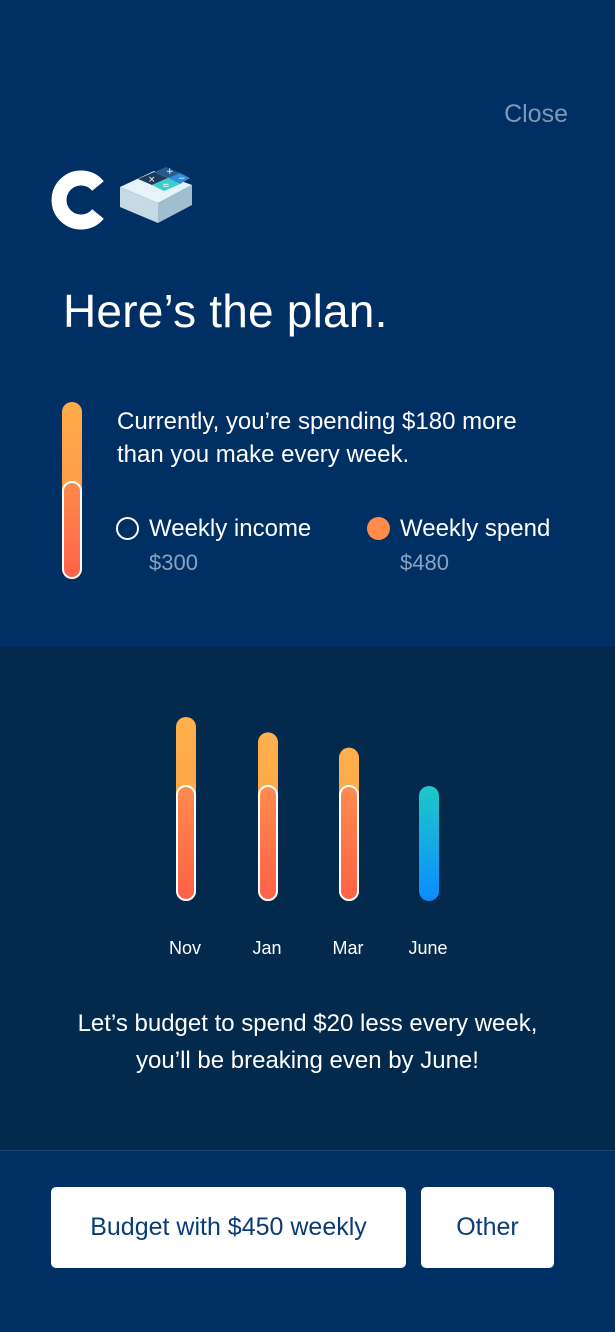 The height and width of the screenshot is (1332, 615). Describe the element at coordinates (378, 528) in the screenshot. I see `spend-dot-icon` at that location.